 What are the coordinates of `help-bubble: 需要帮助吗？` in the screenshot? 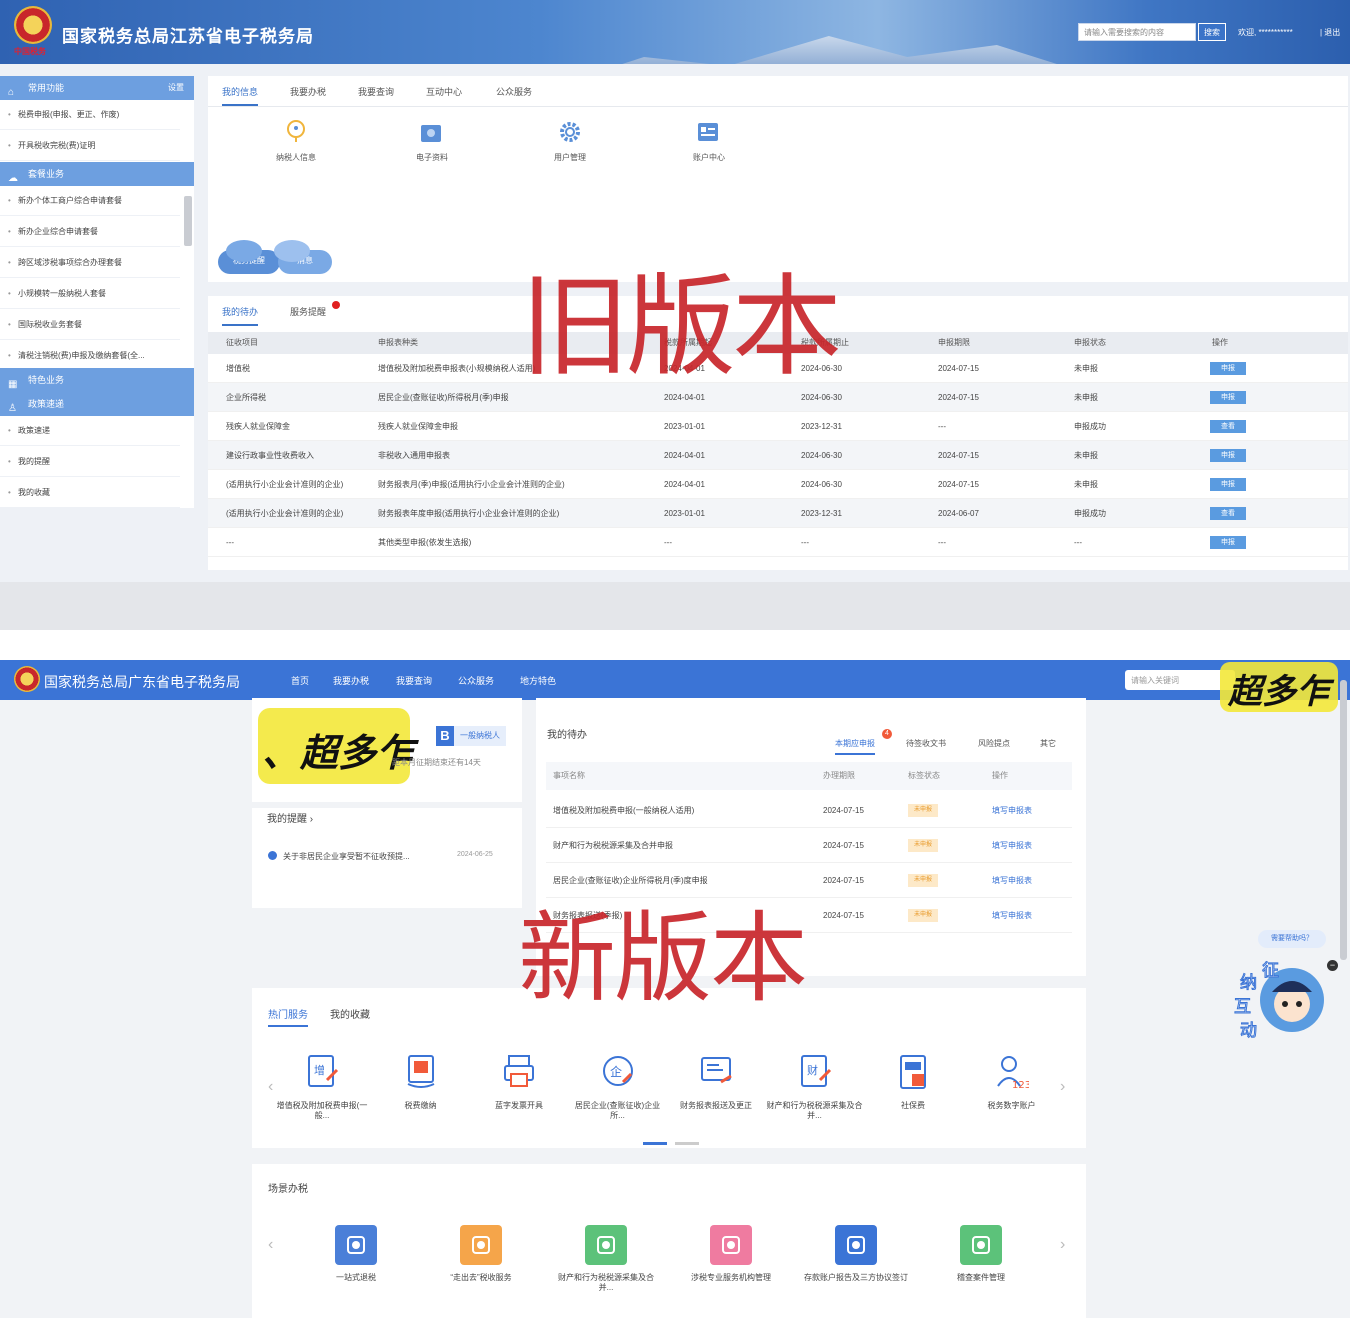 It's located at (1292, 939).